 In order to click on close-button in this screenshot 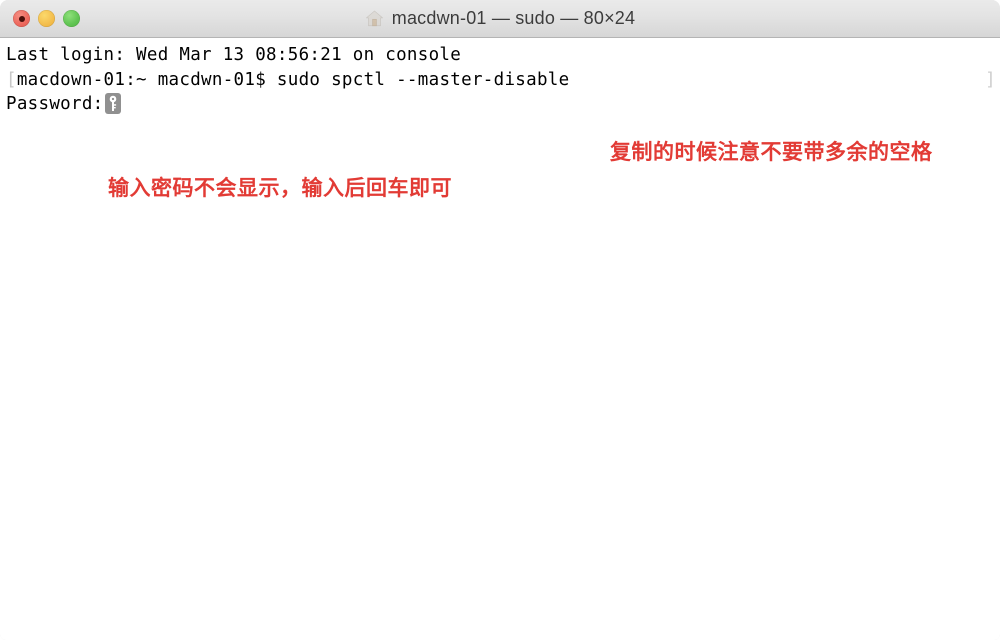, I will do `click(21, 18)`.